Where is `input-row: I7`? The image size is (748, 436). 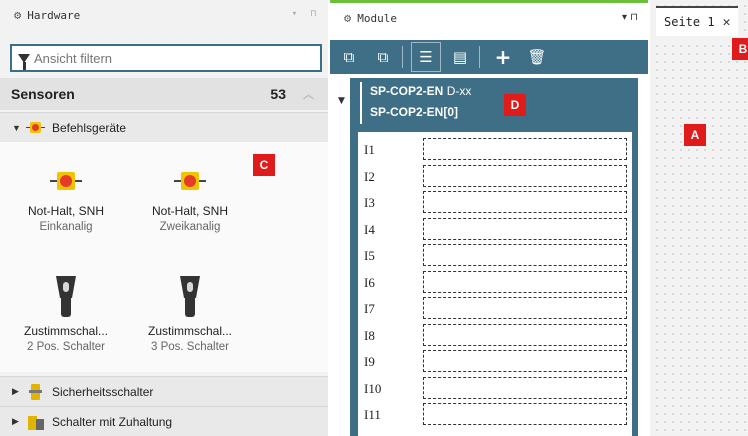
input-row: I7 is located at coordinates (495, 308).